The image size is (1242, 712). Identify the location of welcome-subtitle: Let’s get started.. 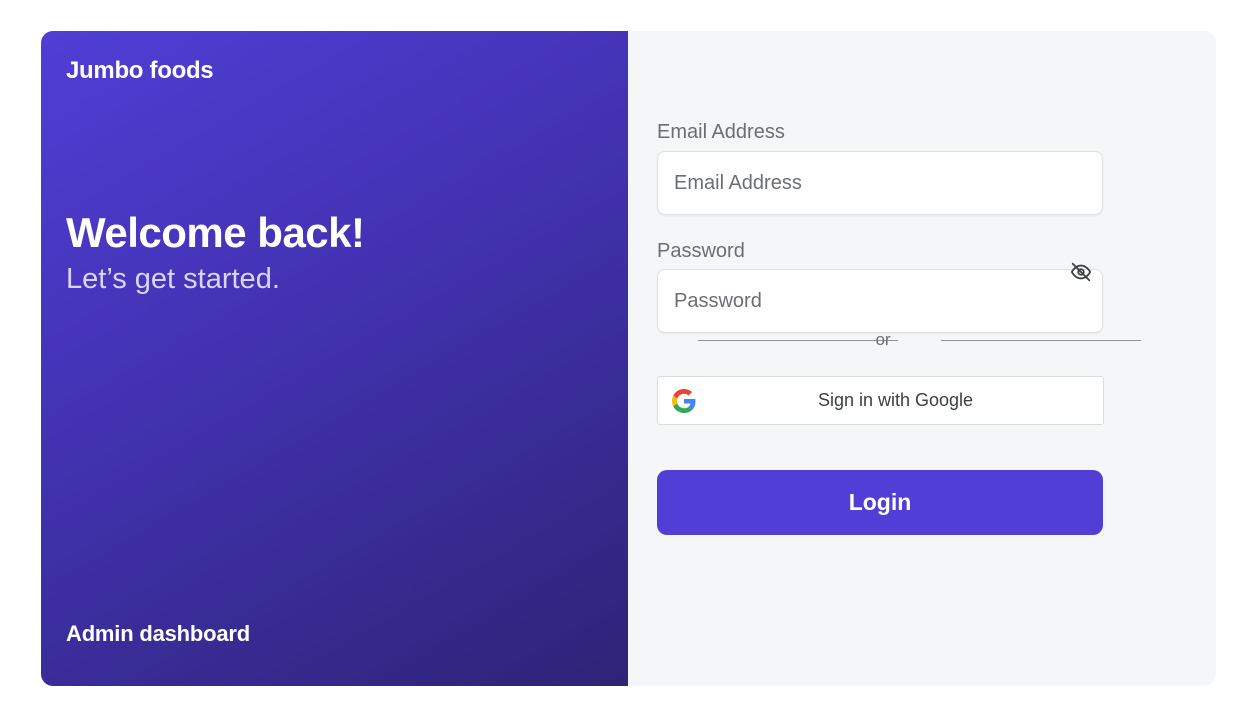
(173, 279).